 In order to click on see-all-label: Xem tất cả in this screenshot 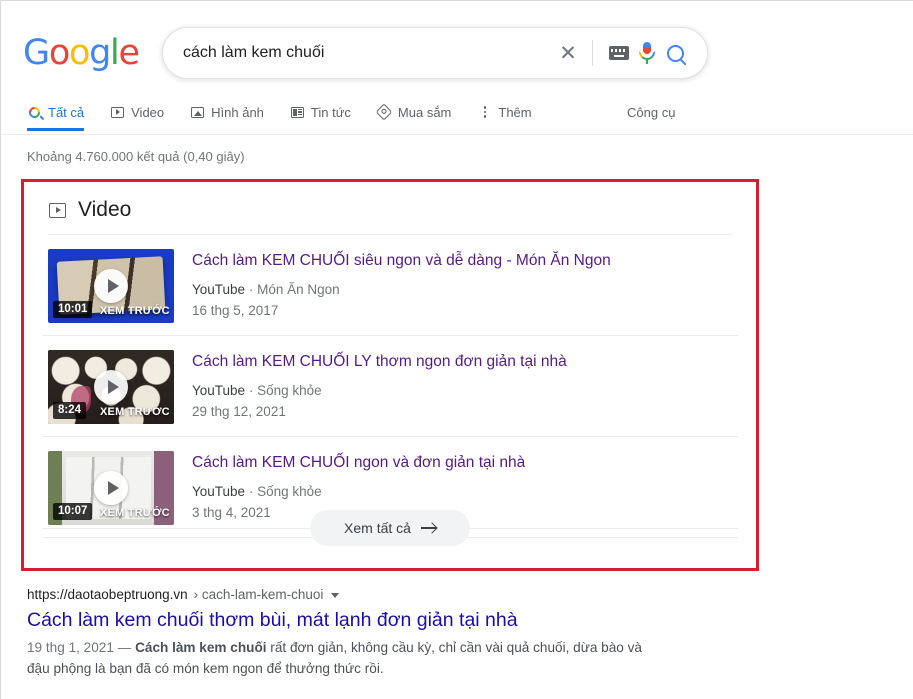, I will do `click(377, 528)`.